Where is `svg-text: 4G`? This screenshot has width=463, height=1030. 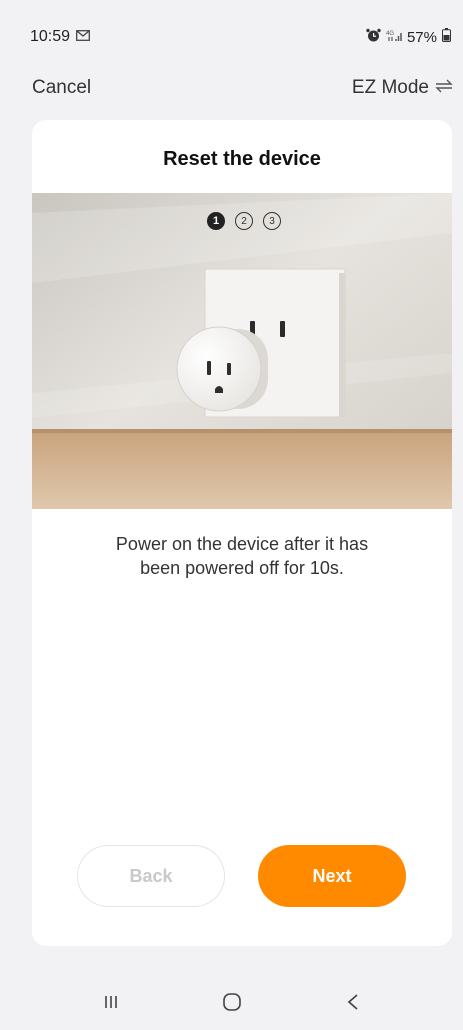 svg-text: 4G is located at coordinates (390, 34).